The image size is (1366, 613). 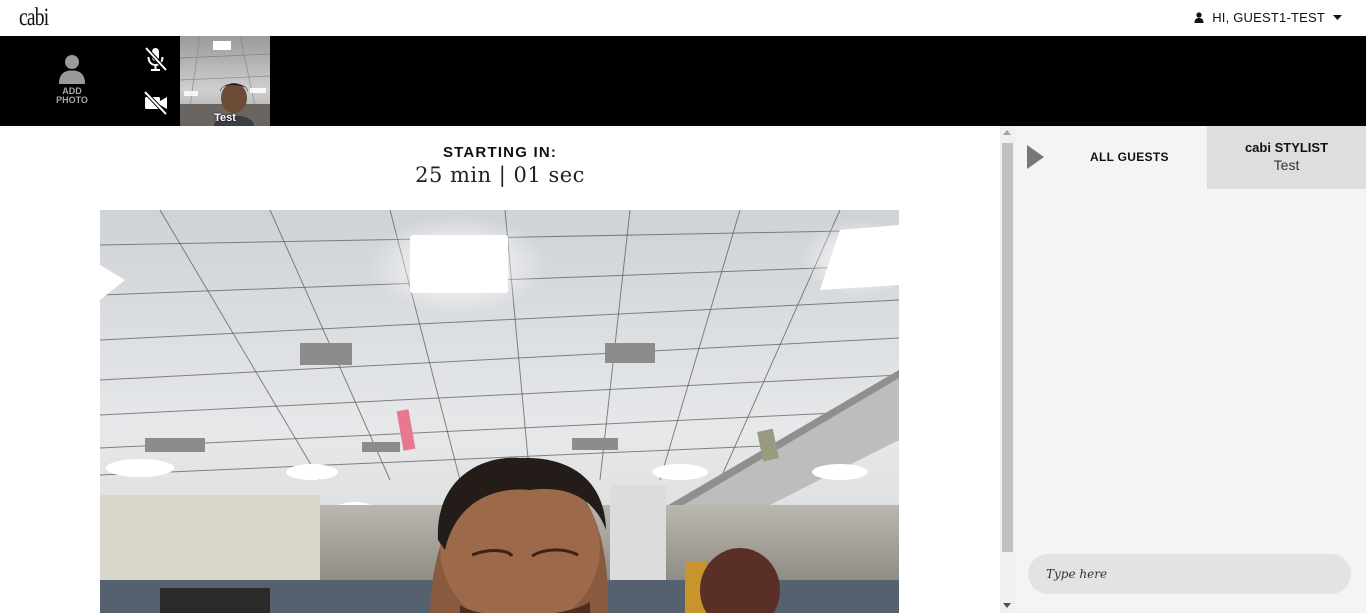 I want to click on user-greeting: HI, GUEST1-TEST, so click(x=1268, y=17).